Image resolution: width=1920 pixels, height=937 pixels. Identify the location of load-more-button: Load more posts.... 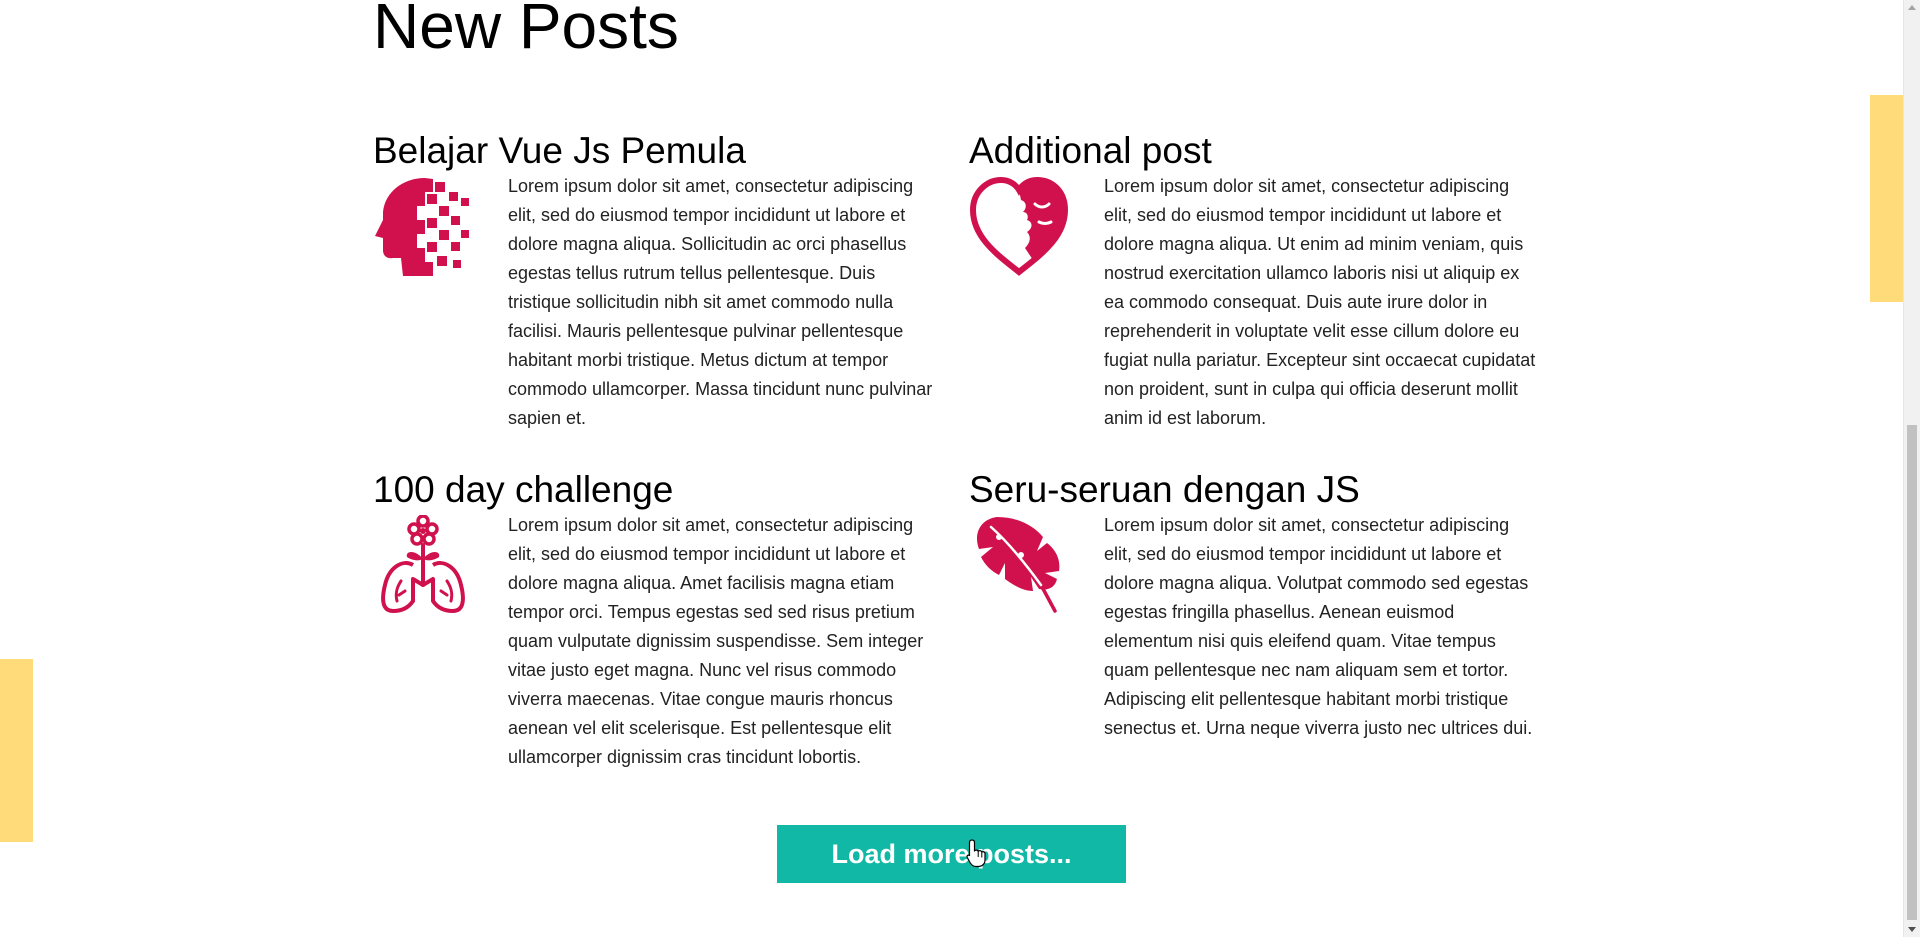
(951, 854).